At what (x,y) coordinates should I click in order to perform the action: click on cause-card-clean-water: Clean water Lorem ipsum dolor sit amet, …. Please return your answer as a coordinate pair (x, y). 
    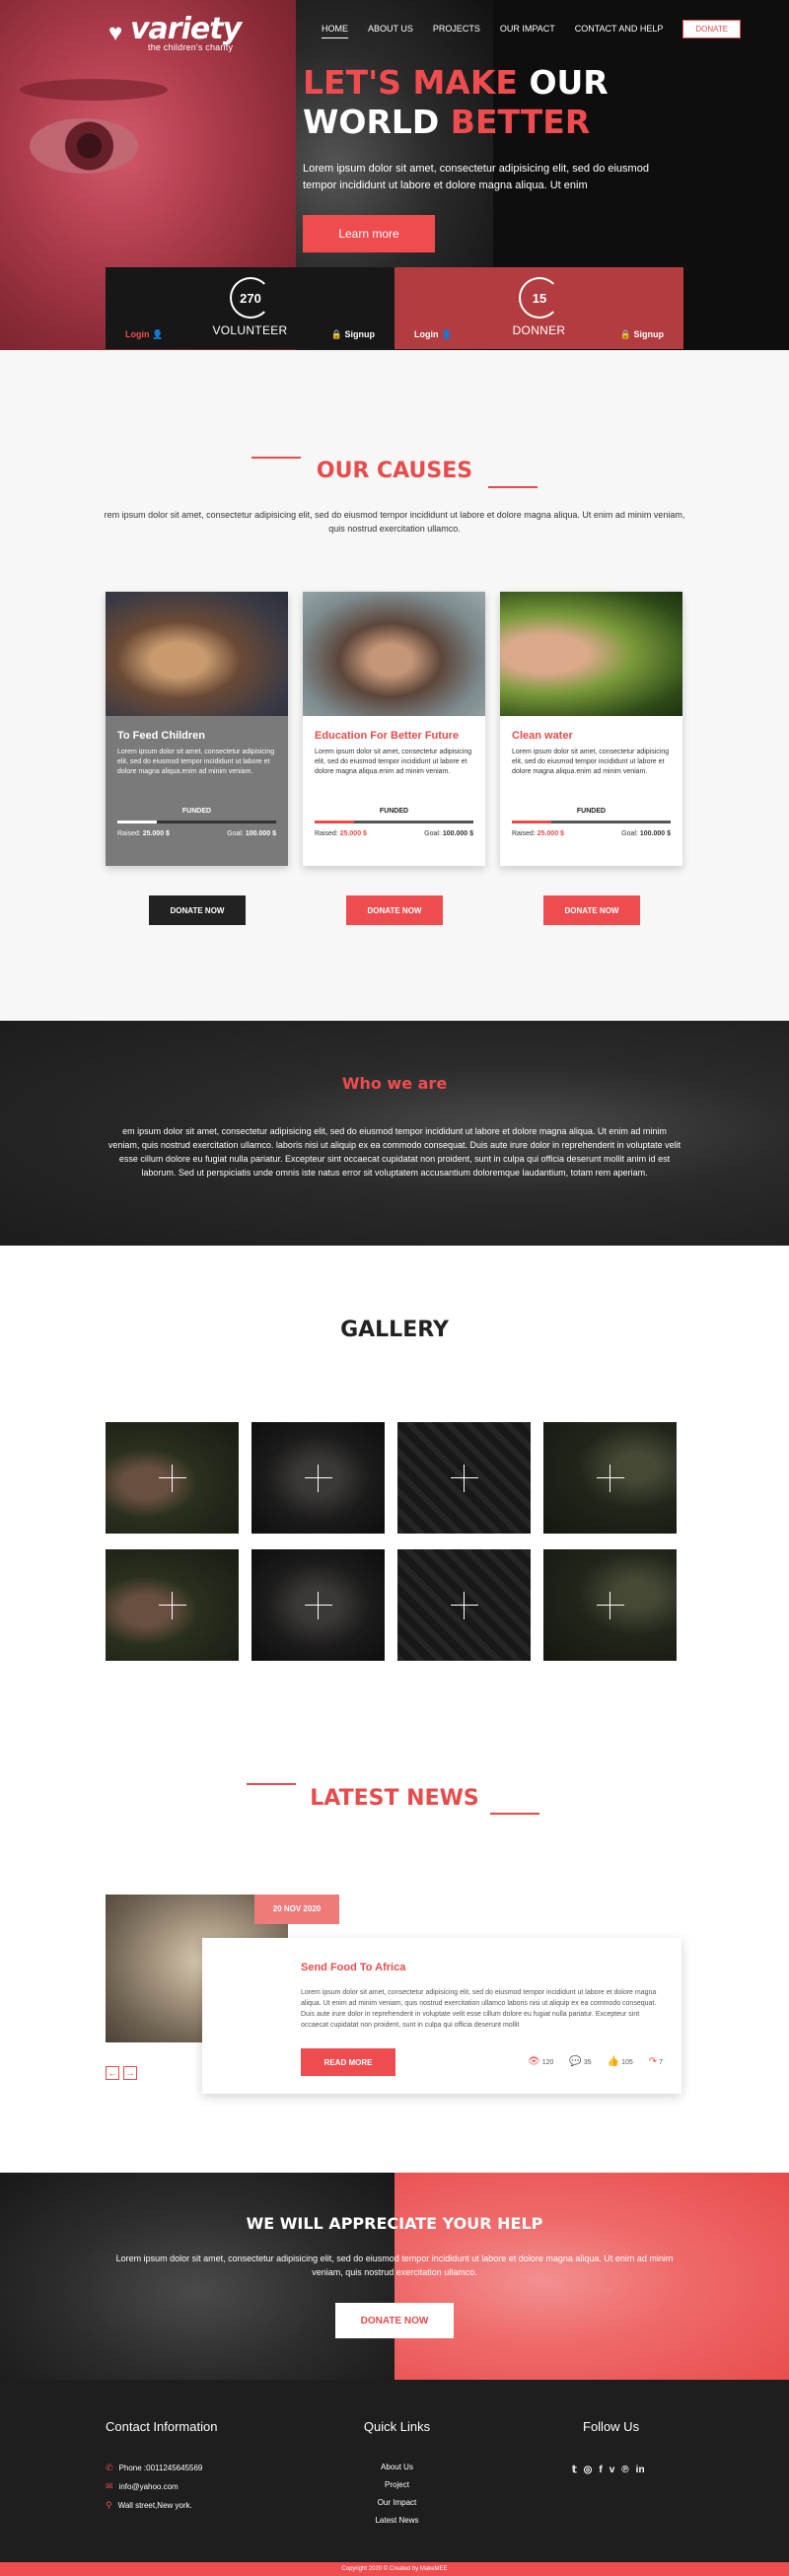
    Looking at the image, I should click on (591, 729).